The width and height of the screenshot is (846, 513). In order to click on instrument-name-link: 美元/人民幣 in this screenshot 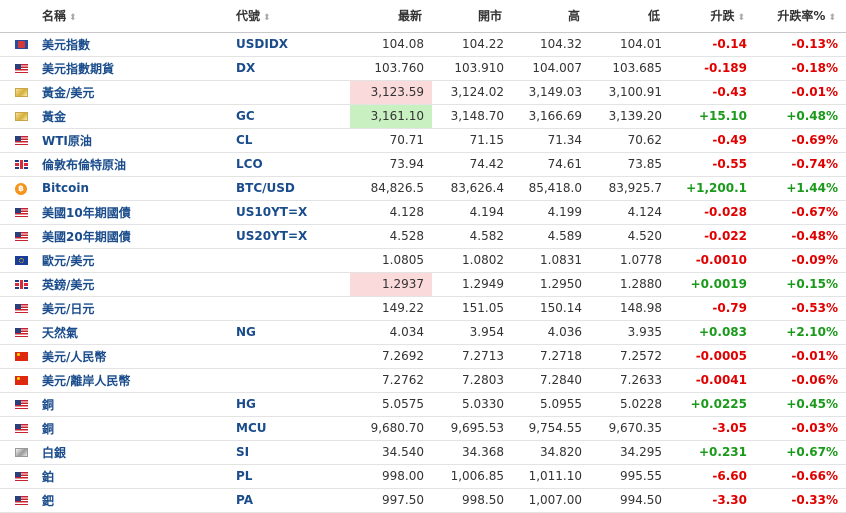, I will do `click(74, 357)`.